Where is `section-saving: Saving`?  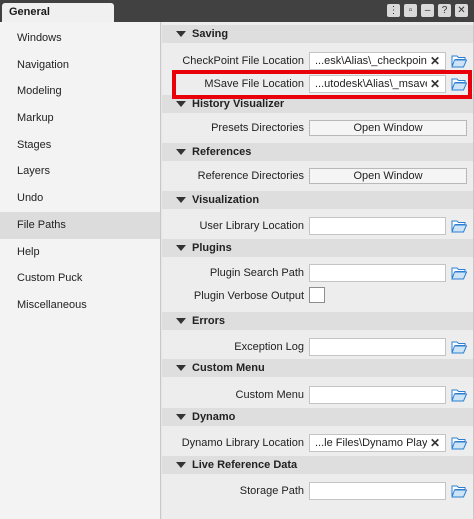
section-saving: Saving is located at coordinates (318, 34).